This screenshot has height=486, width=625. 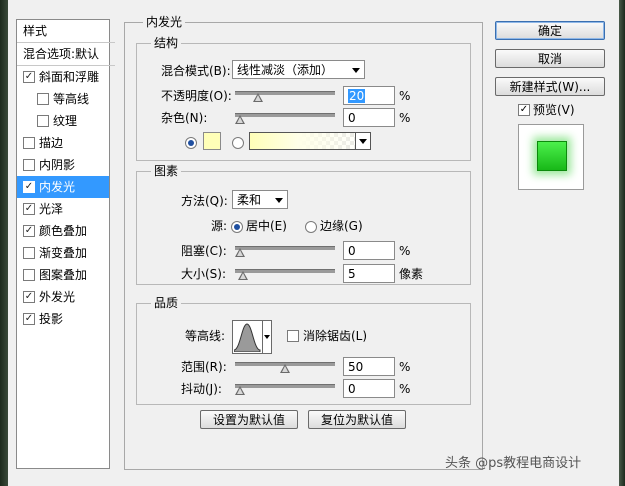 I want to click on gradient-picker, so click(x=310, y=141).